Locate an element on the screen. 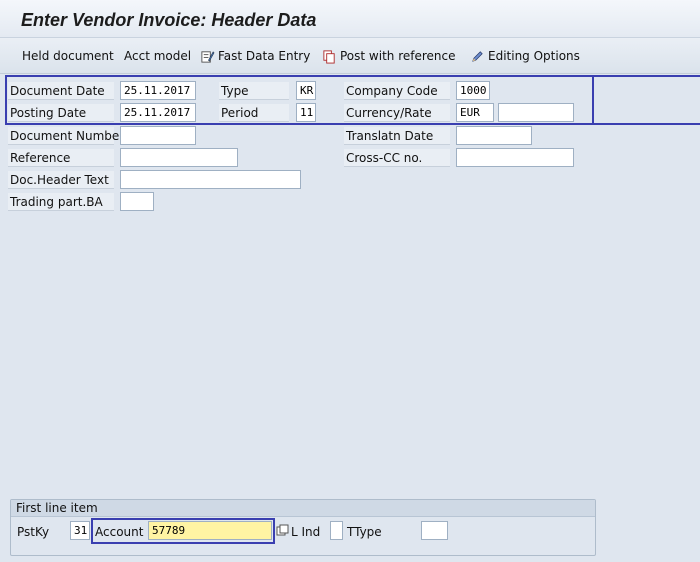 The image size is (700, 562). trading-part-label: Trading part.BA is located at coordinates (61, 202).